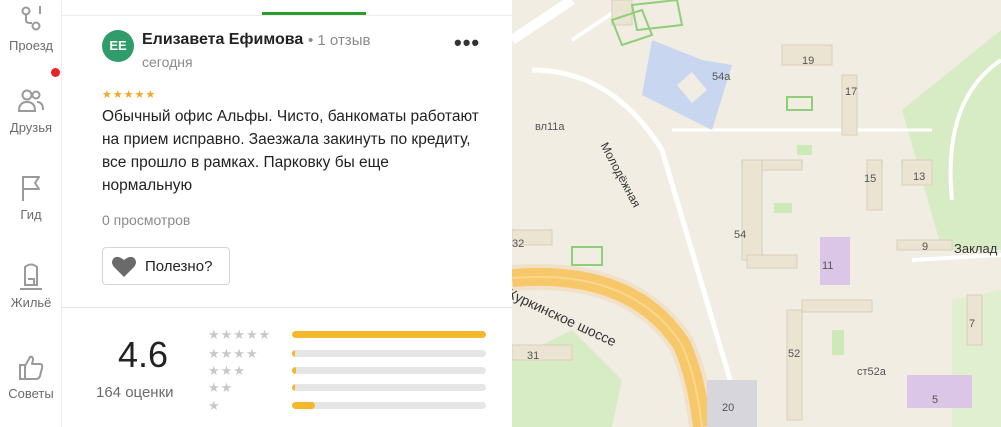 The width and height of the screenshot is (1001, 427). I want to click on useful-button: Полезно?, so click(166, 266).